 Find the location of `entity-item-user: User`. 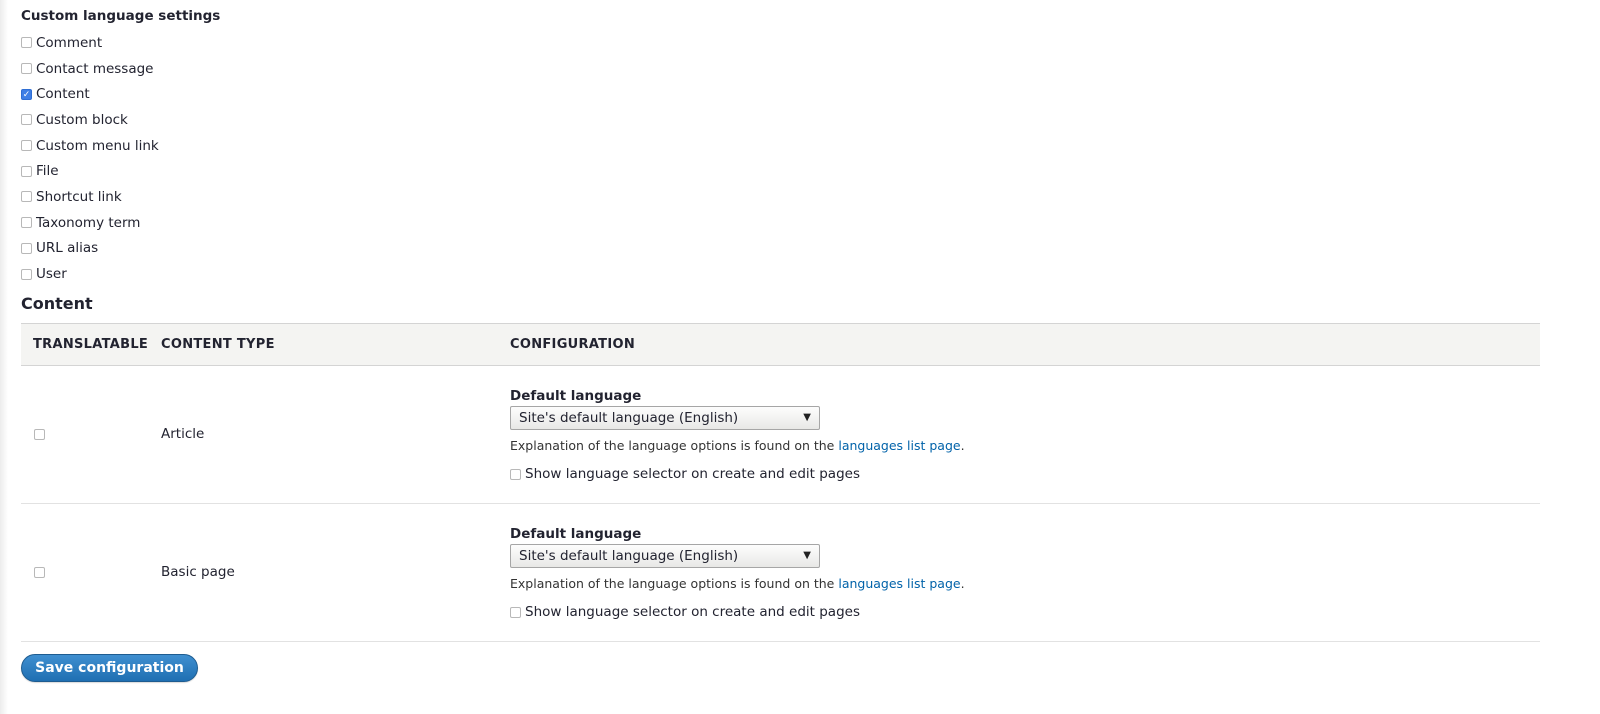

entity-item-user: User is located at coordinates (90, 274).